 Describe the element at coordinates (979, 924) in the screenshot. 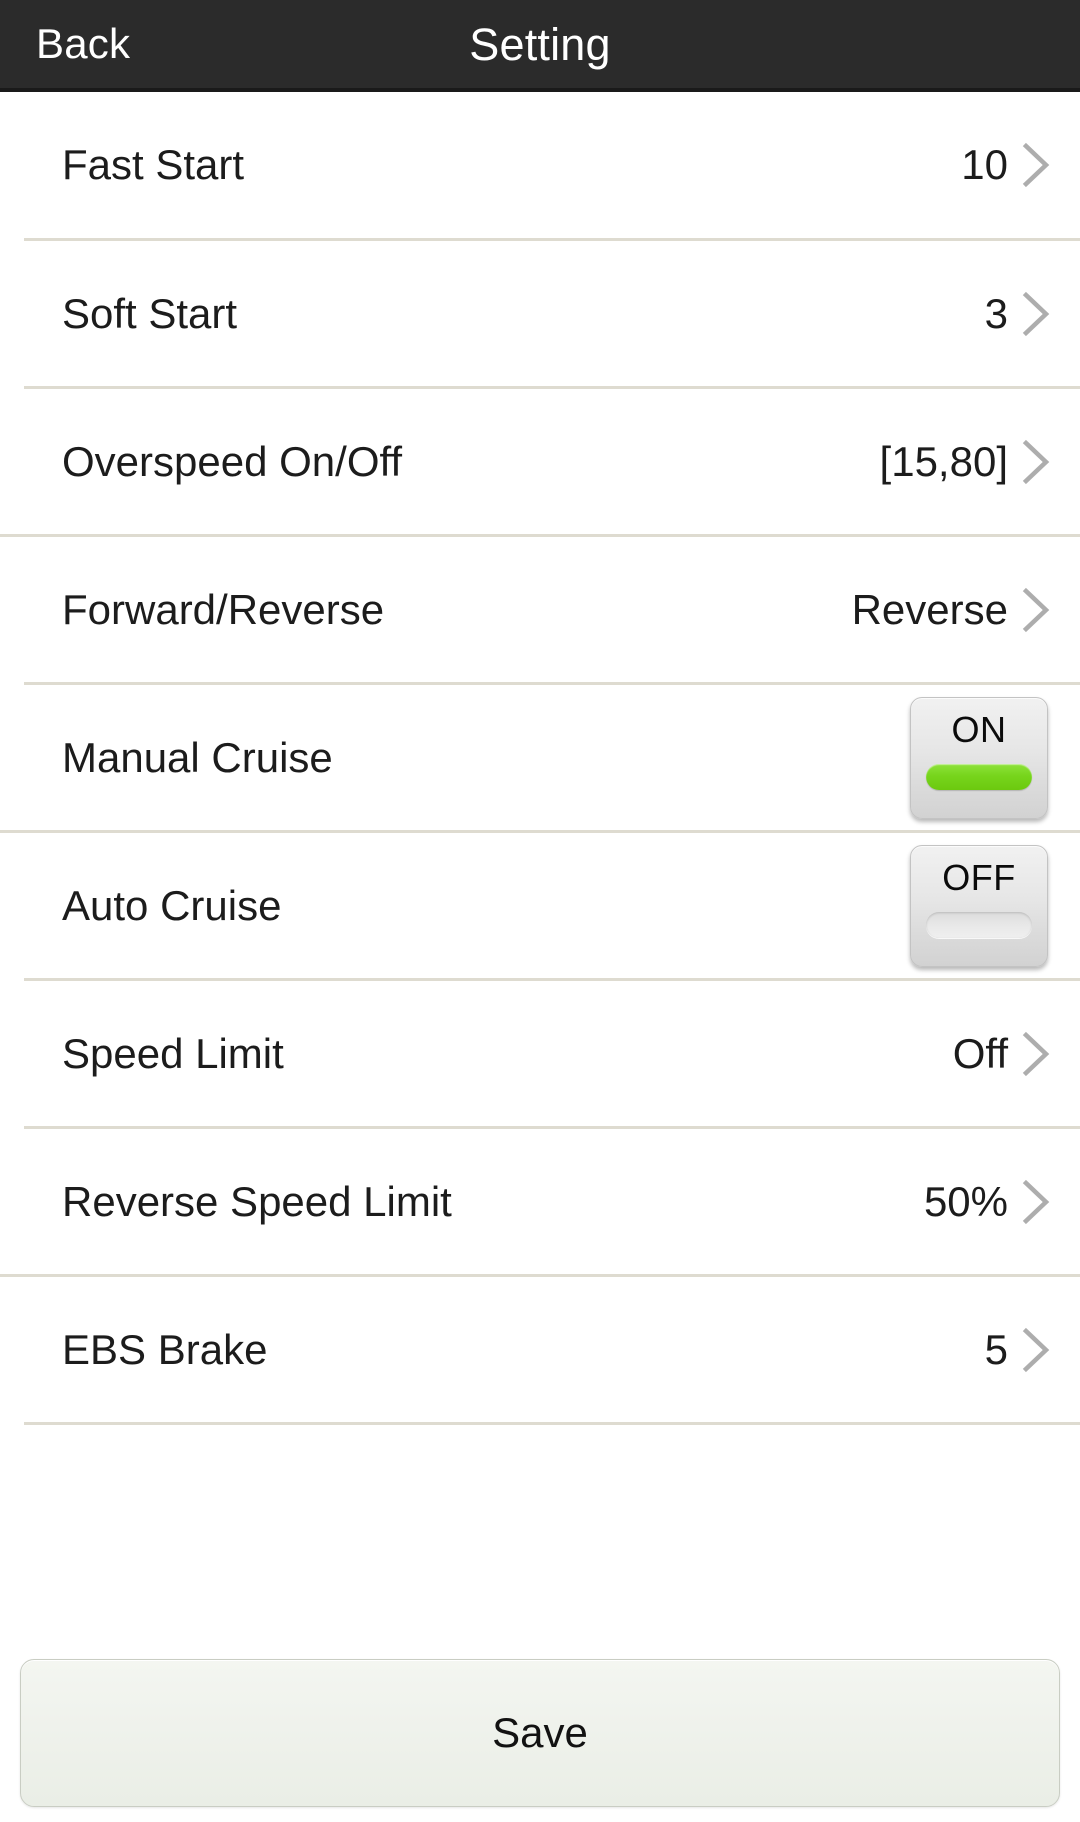

I see `toggle-indicator-off` at that location.